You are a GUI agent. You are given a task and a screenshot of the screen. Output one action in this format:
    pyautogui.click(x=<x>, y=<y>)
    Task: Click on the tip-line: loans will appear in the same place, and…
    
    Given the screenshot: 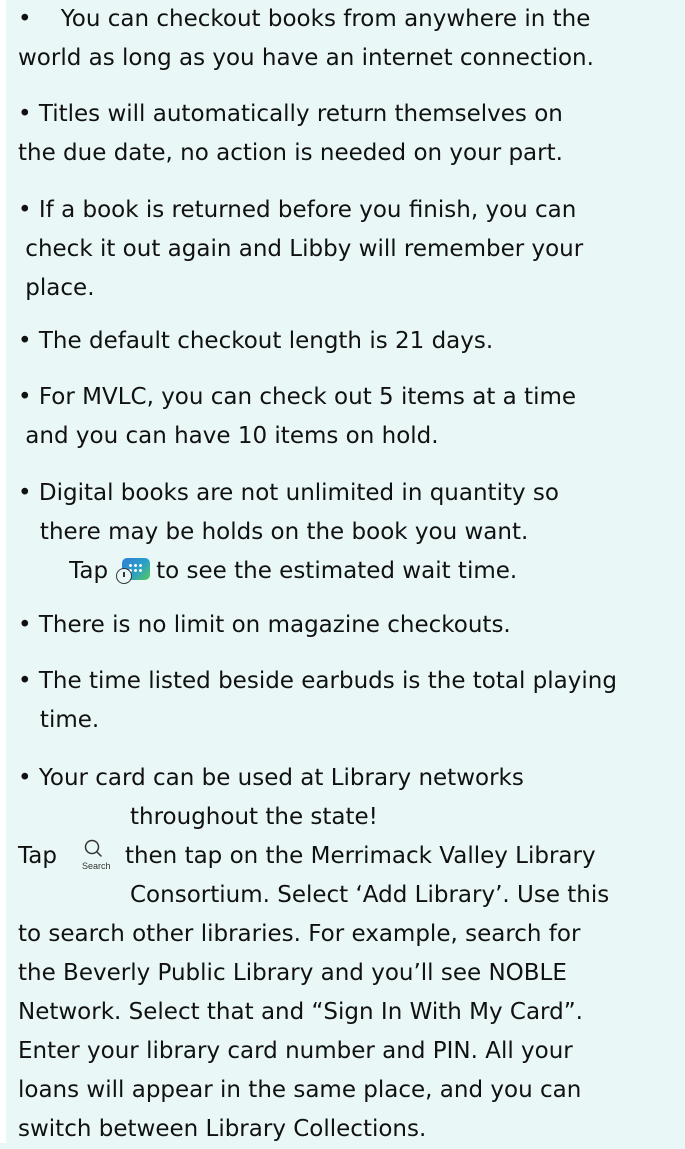 What is the action you would take?
    pyautogui.click(x=300, y=1090)
    